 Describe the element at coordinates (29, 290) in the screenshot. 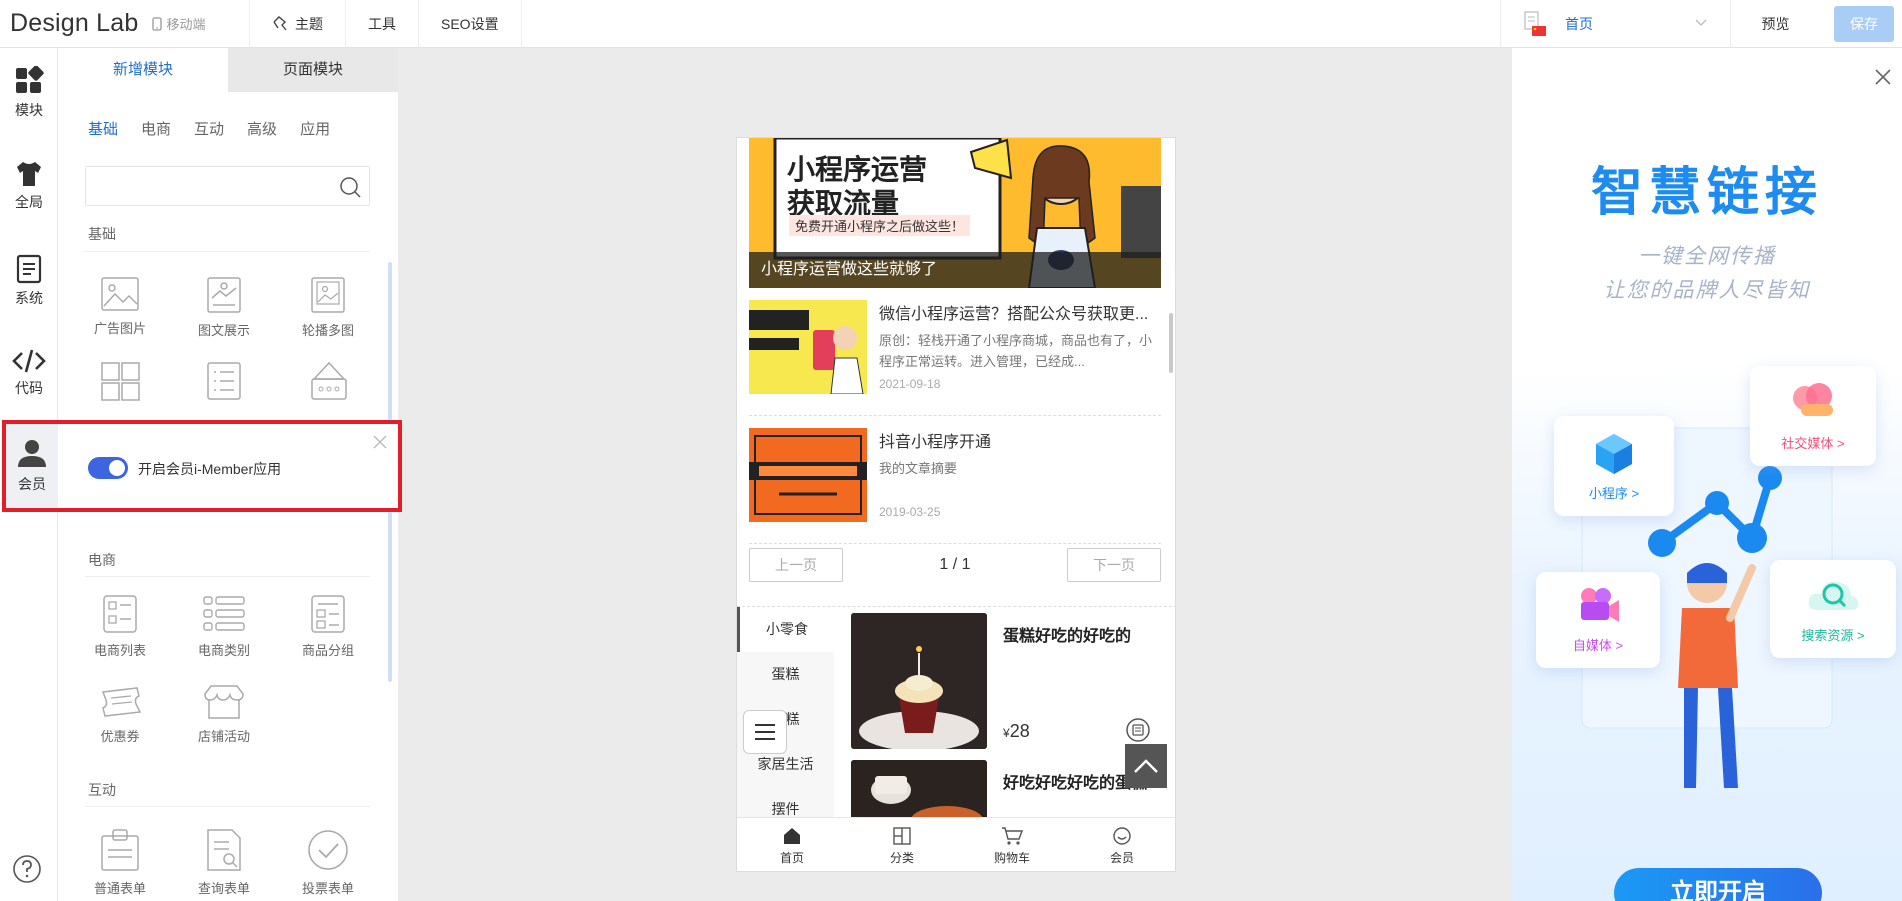

I see `rail-item-system: 系统` at that location.